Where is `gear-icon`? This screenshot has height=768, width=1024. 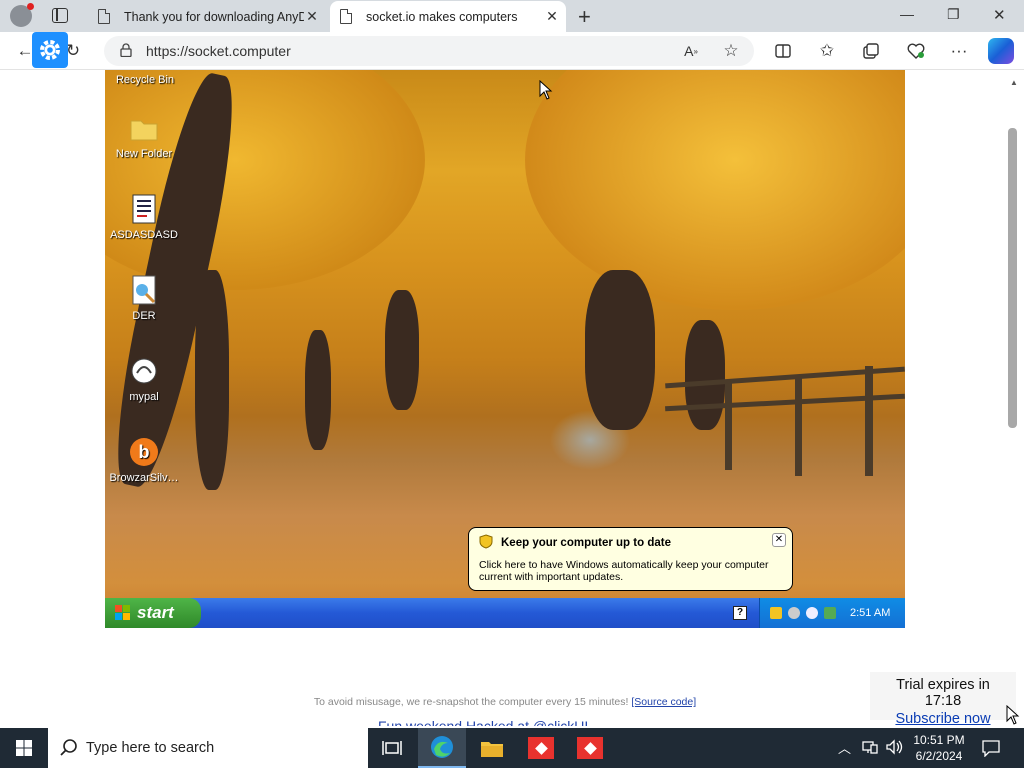
gear-icon is located at coordinates (50, 50).